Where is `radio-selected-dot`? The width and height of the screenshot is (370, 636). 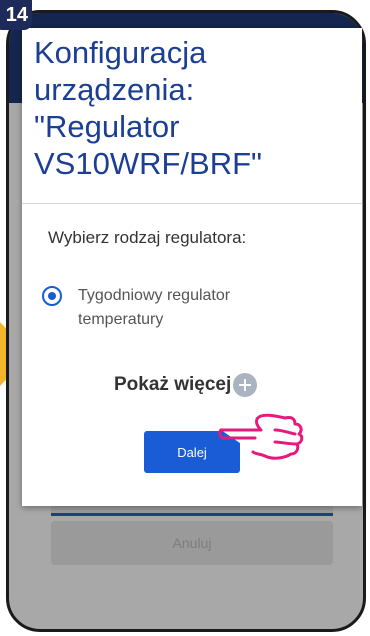 radio-selected-dot is located at coordinates (52, 296).